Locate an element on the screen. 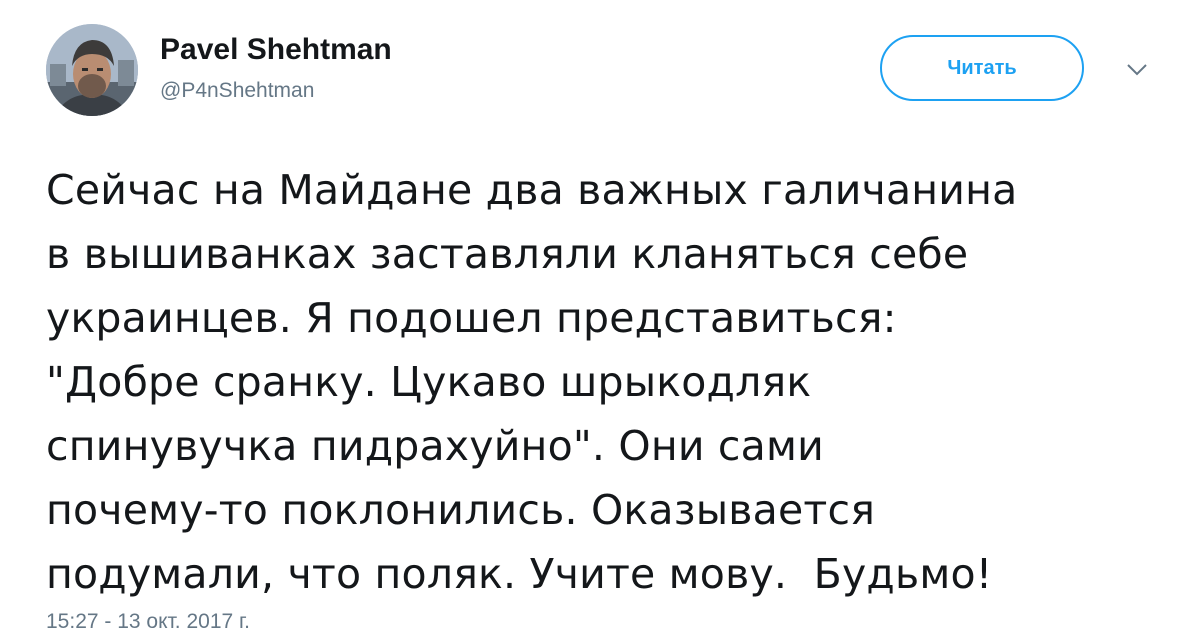 This screenshot has height=634, width=1200. tweet-text-line: почему-то поклонились. Оказывается is located at coordinates (461, 510).